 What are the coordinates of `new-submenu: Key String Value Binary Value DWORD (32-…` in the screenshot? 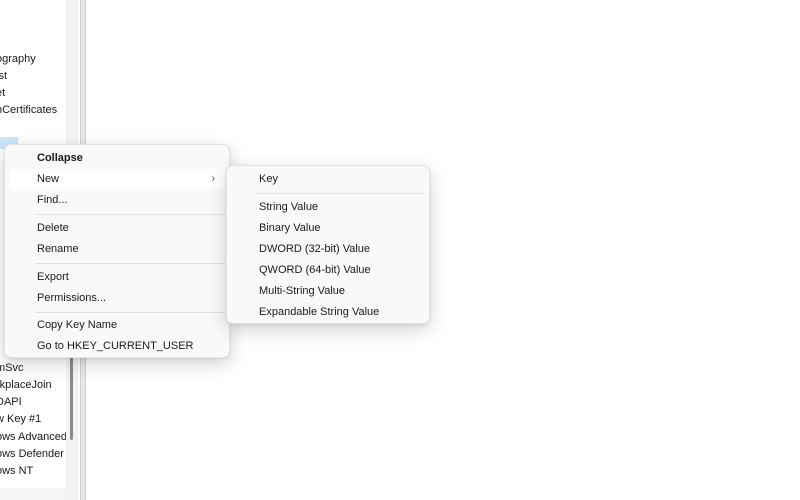 It's located at (328, 244).